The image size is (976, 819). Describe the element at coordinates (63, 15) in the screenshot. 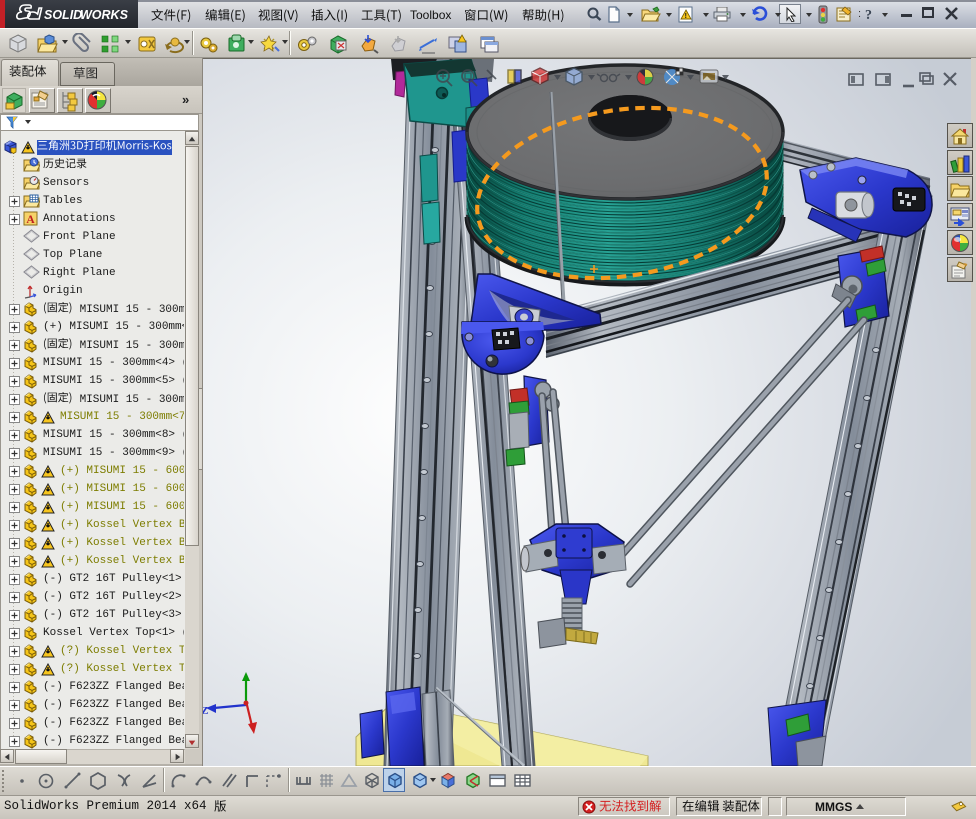

I see `svg-text: SOLID` at that location.